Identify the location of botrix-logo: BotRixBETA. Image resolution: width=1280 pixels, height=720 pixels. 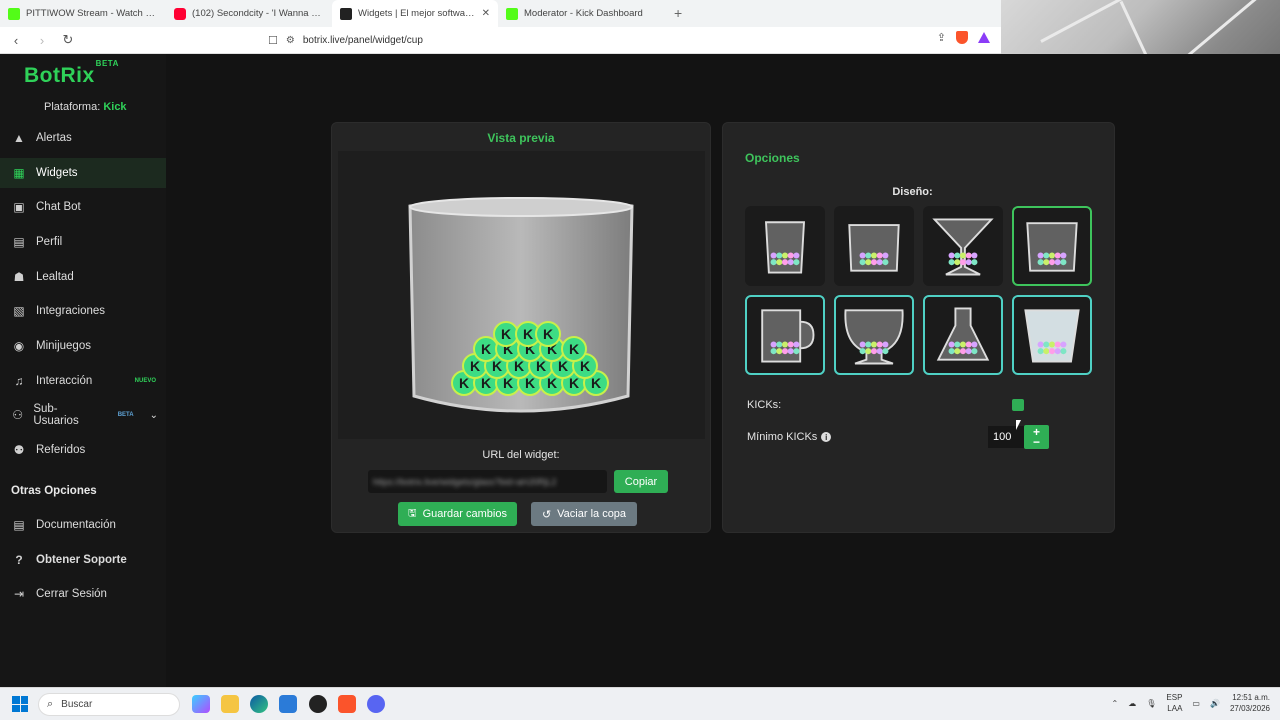
(71, 73).